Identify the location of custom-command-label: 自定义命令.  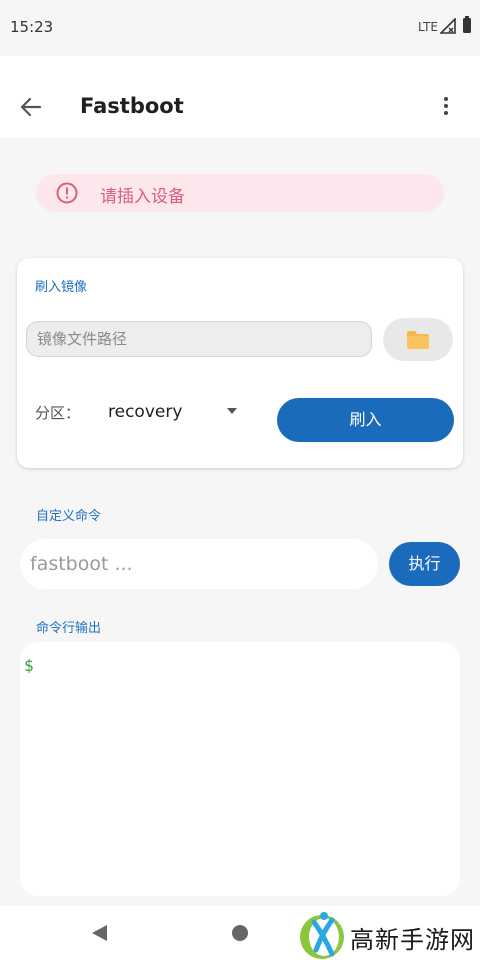
(69, 516).